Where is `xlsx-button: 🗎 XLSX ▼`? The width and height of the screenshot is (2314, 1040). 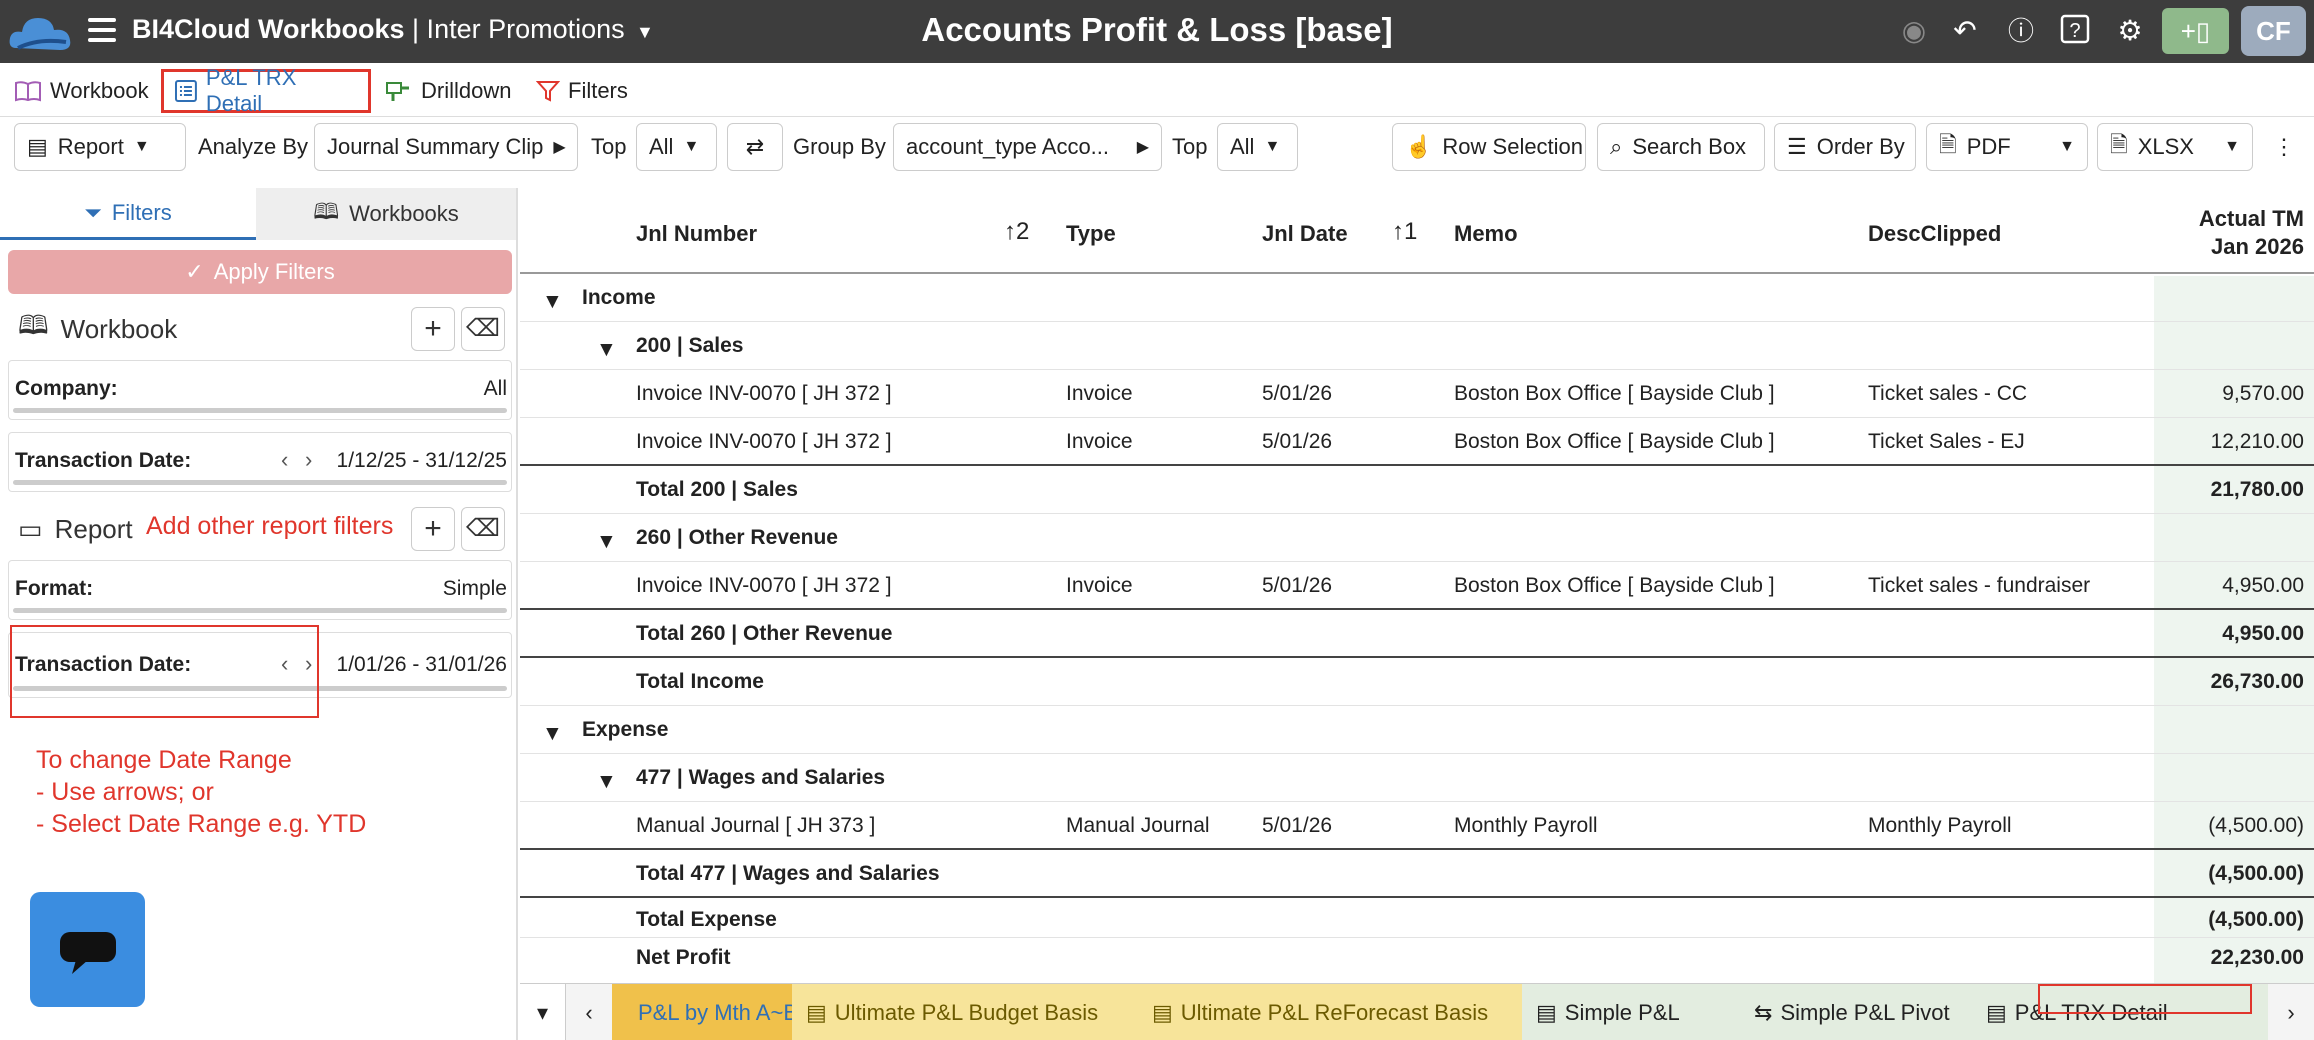
xlsx-button: 🗎 XLSX ▼ is located at coordinates (2175, 147).